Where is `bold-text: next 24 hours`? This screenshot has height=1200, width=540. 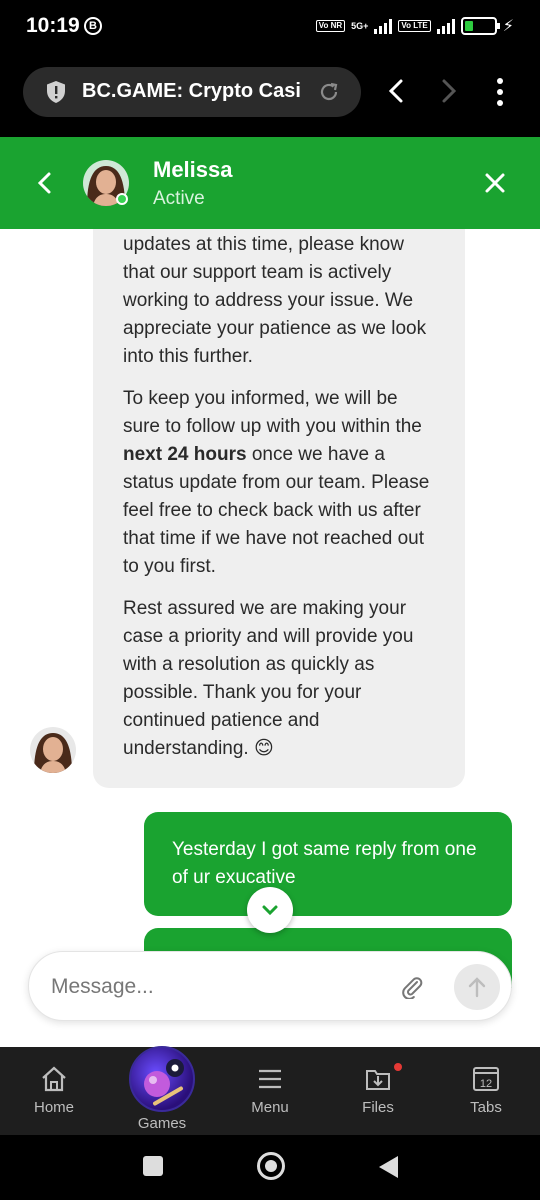 bold-text: next 24 hours is located at coordinates (185, 454).